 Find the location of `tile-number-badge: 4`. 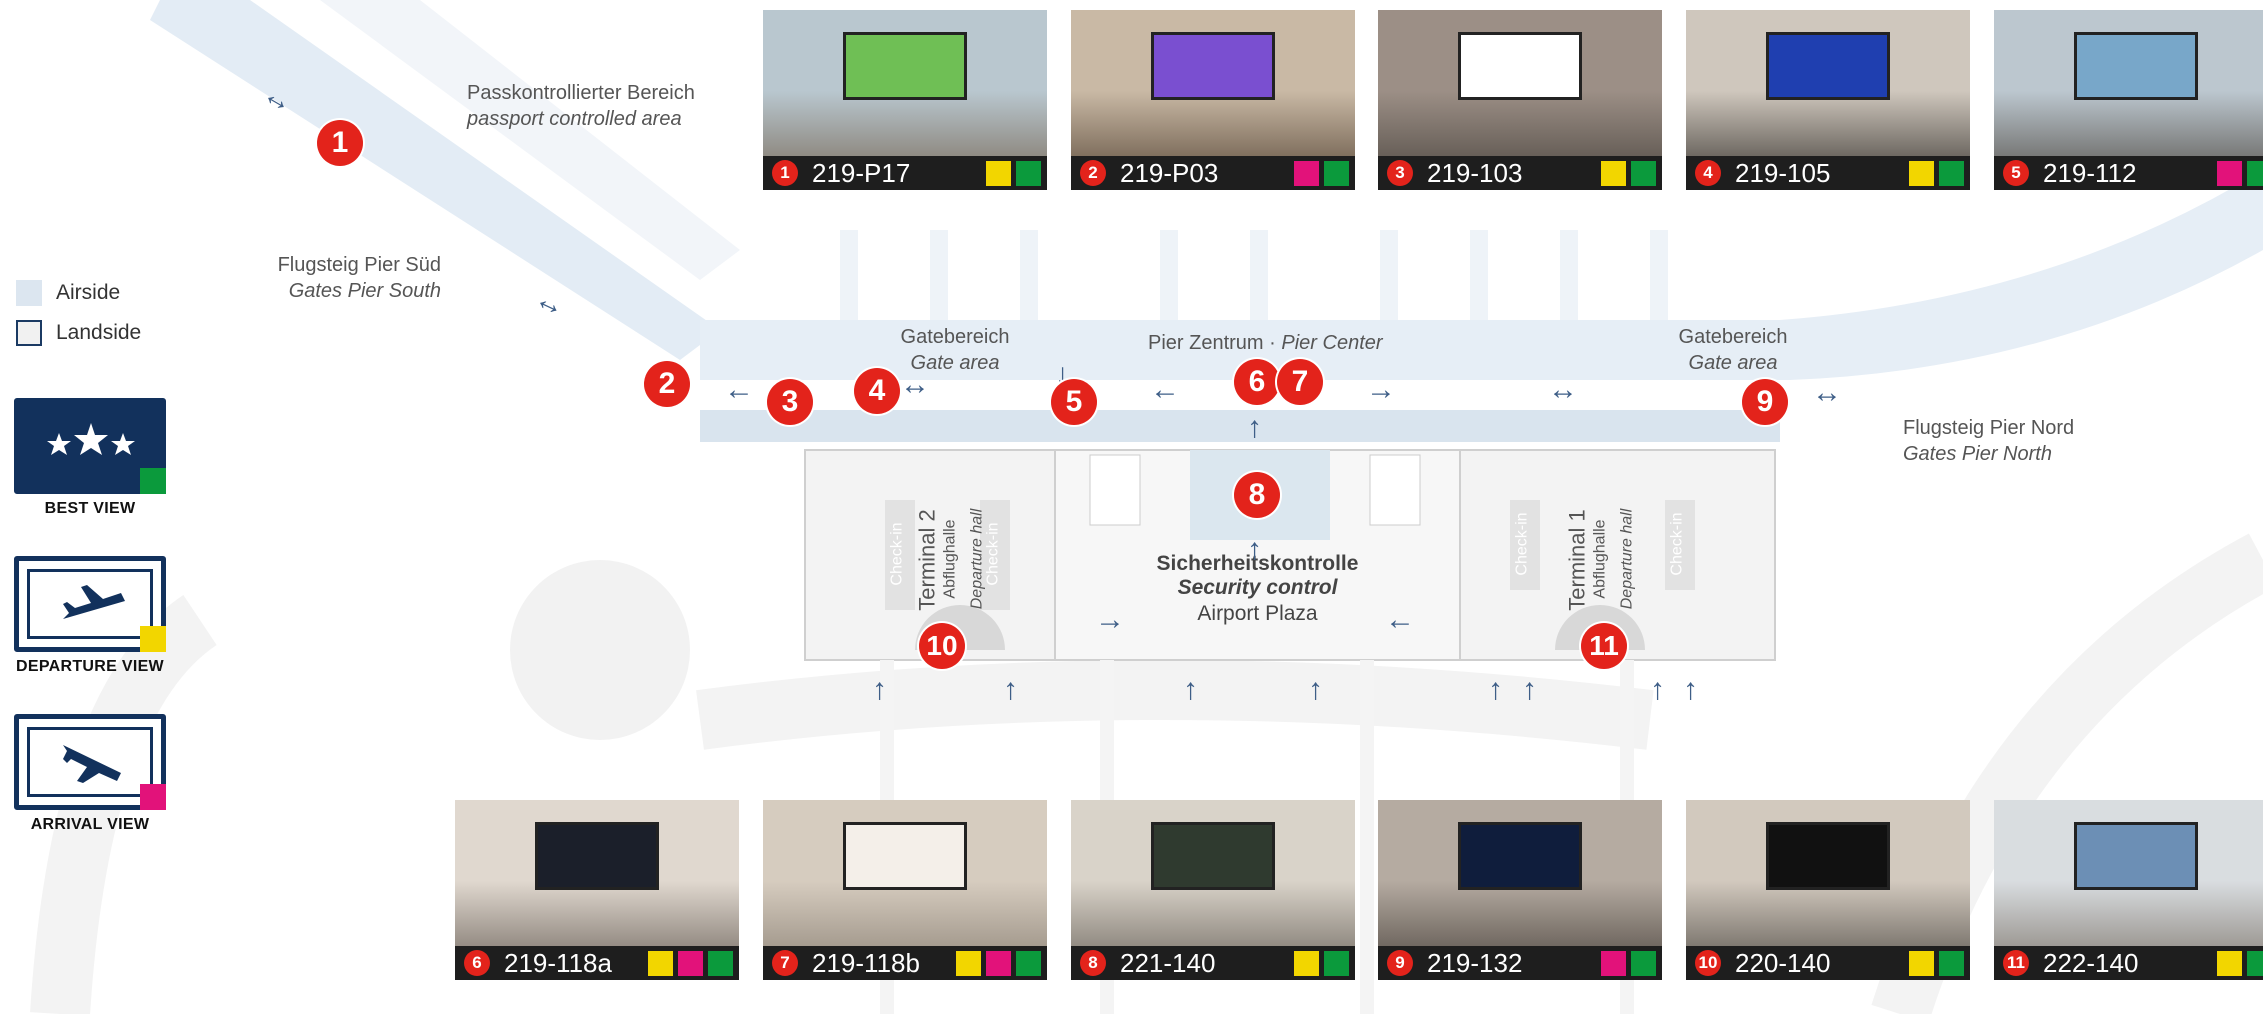

tile-number-badge: 4 is located at coordinates (1708, 173).